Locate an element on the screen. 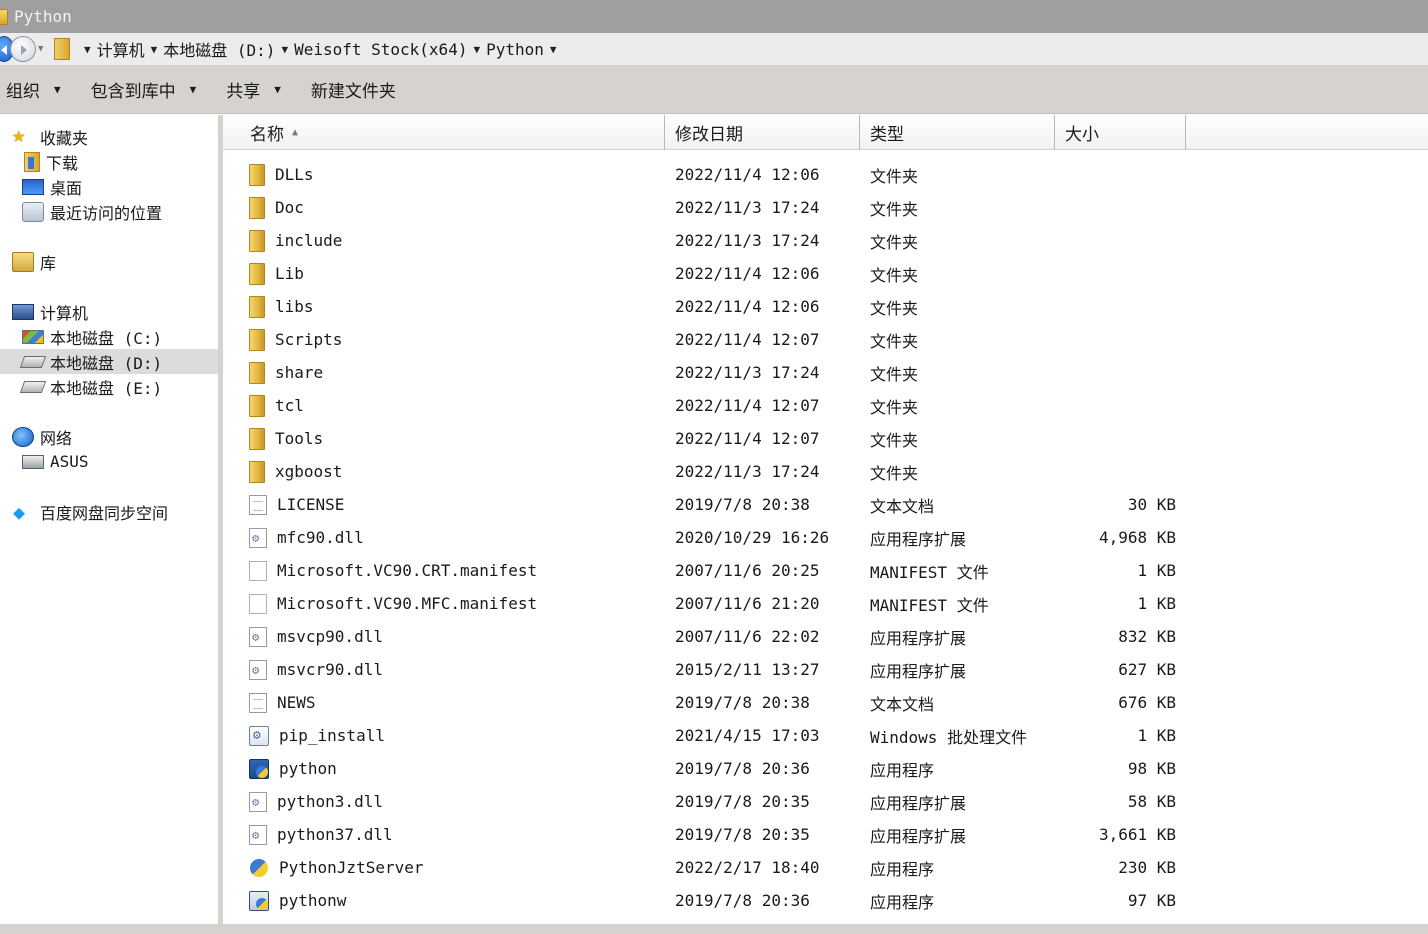 The height and width of the screenshot is (934, 1428). file-row: Lib 2022/11/4 12:06 文件夹 is located at coordinates (825, 273).